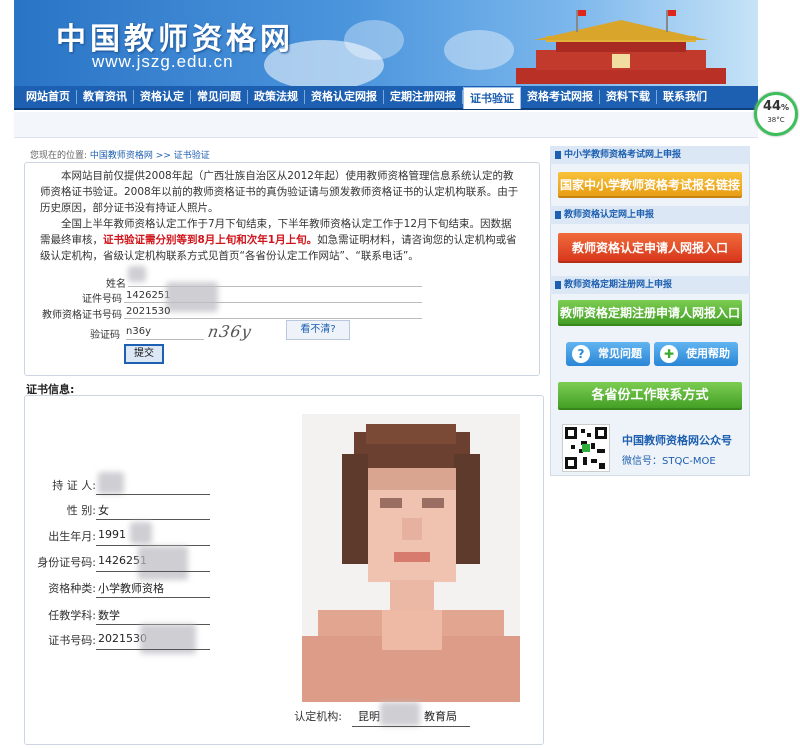 This screenshot has width=800, height=748. What do you see at coordinates (210, 240) in the screenshot?
I see `notice-p2-highlight: 证书验证需分别等到8月上旬和次年1月上旬。` at bounding box center [210, 240].